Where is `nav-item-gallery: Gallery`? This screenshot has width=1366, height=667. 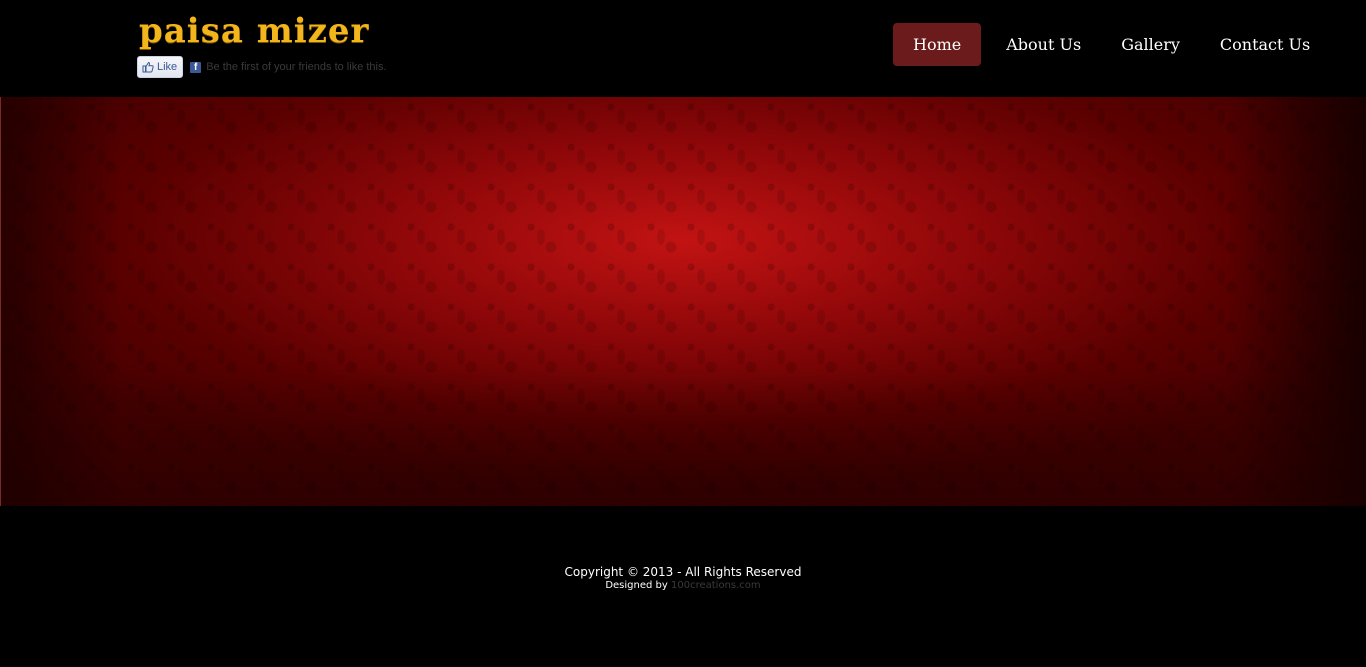
nav-item-gallery: Gallery is located at coordinates (1150, 44).